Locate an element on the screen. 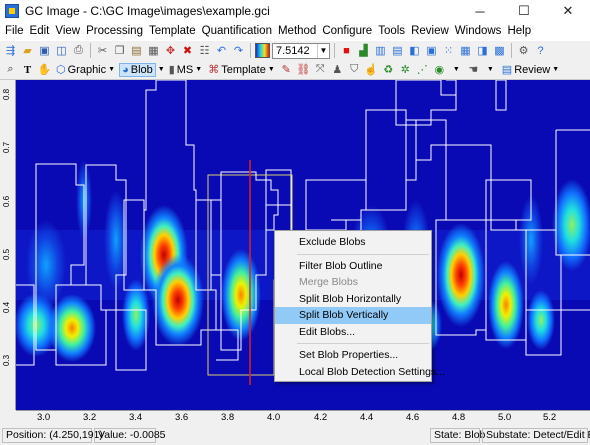  histogram-icon: ▥ is located at coordinates (380, 50).